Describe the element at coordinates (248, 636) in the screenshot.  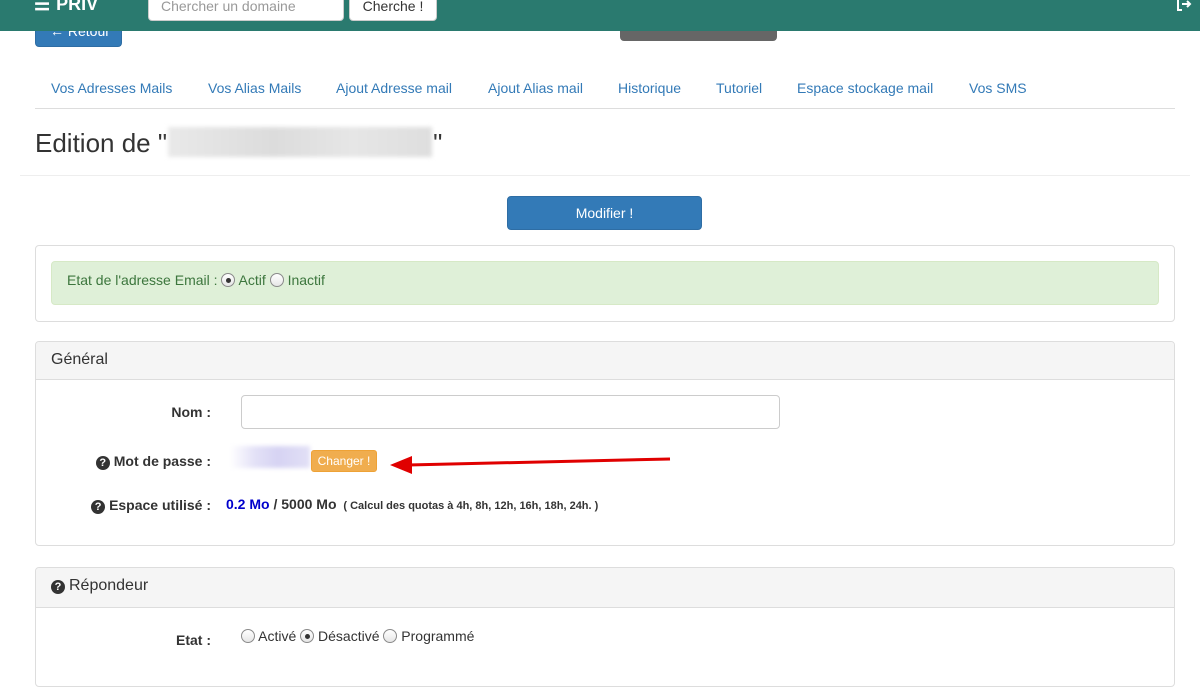
I see `responder-active-radio` at that location.